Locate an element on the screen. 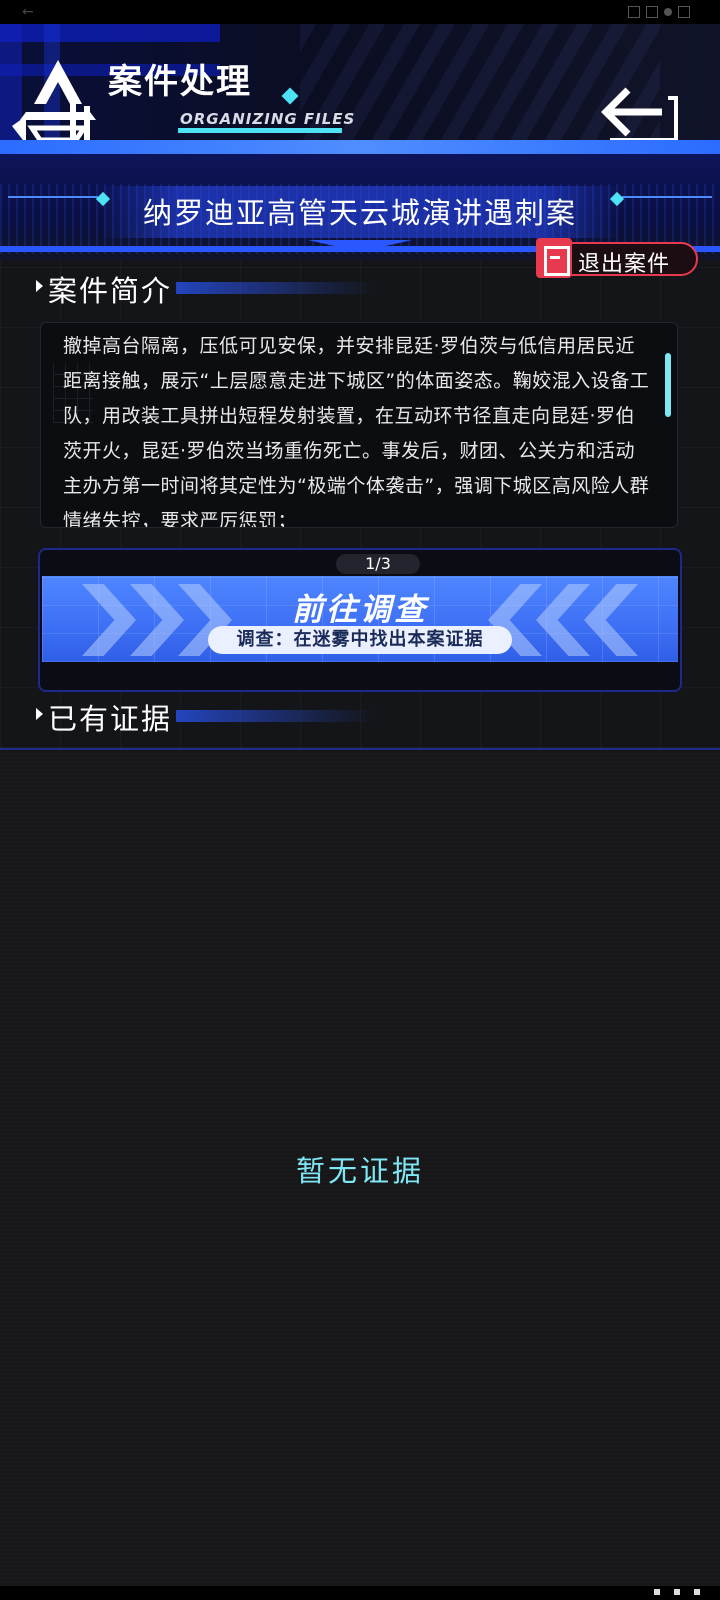  status-bar: ← is located at coordinates (360, 12).